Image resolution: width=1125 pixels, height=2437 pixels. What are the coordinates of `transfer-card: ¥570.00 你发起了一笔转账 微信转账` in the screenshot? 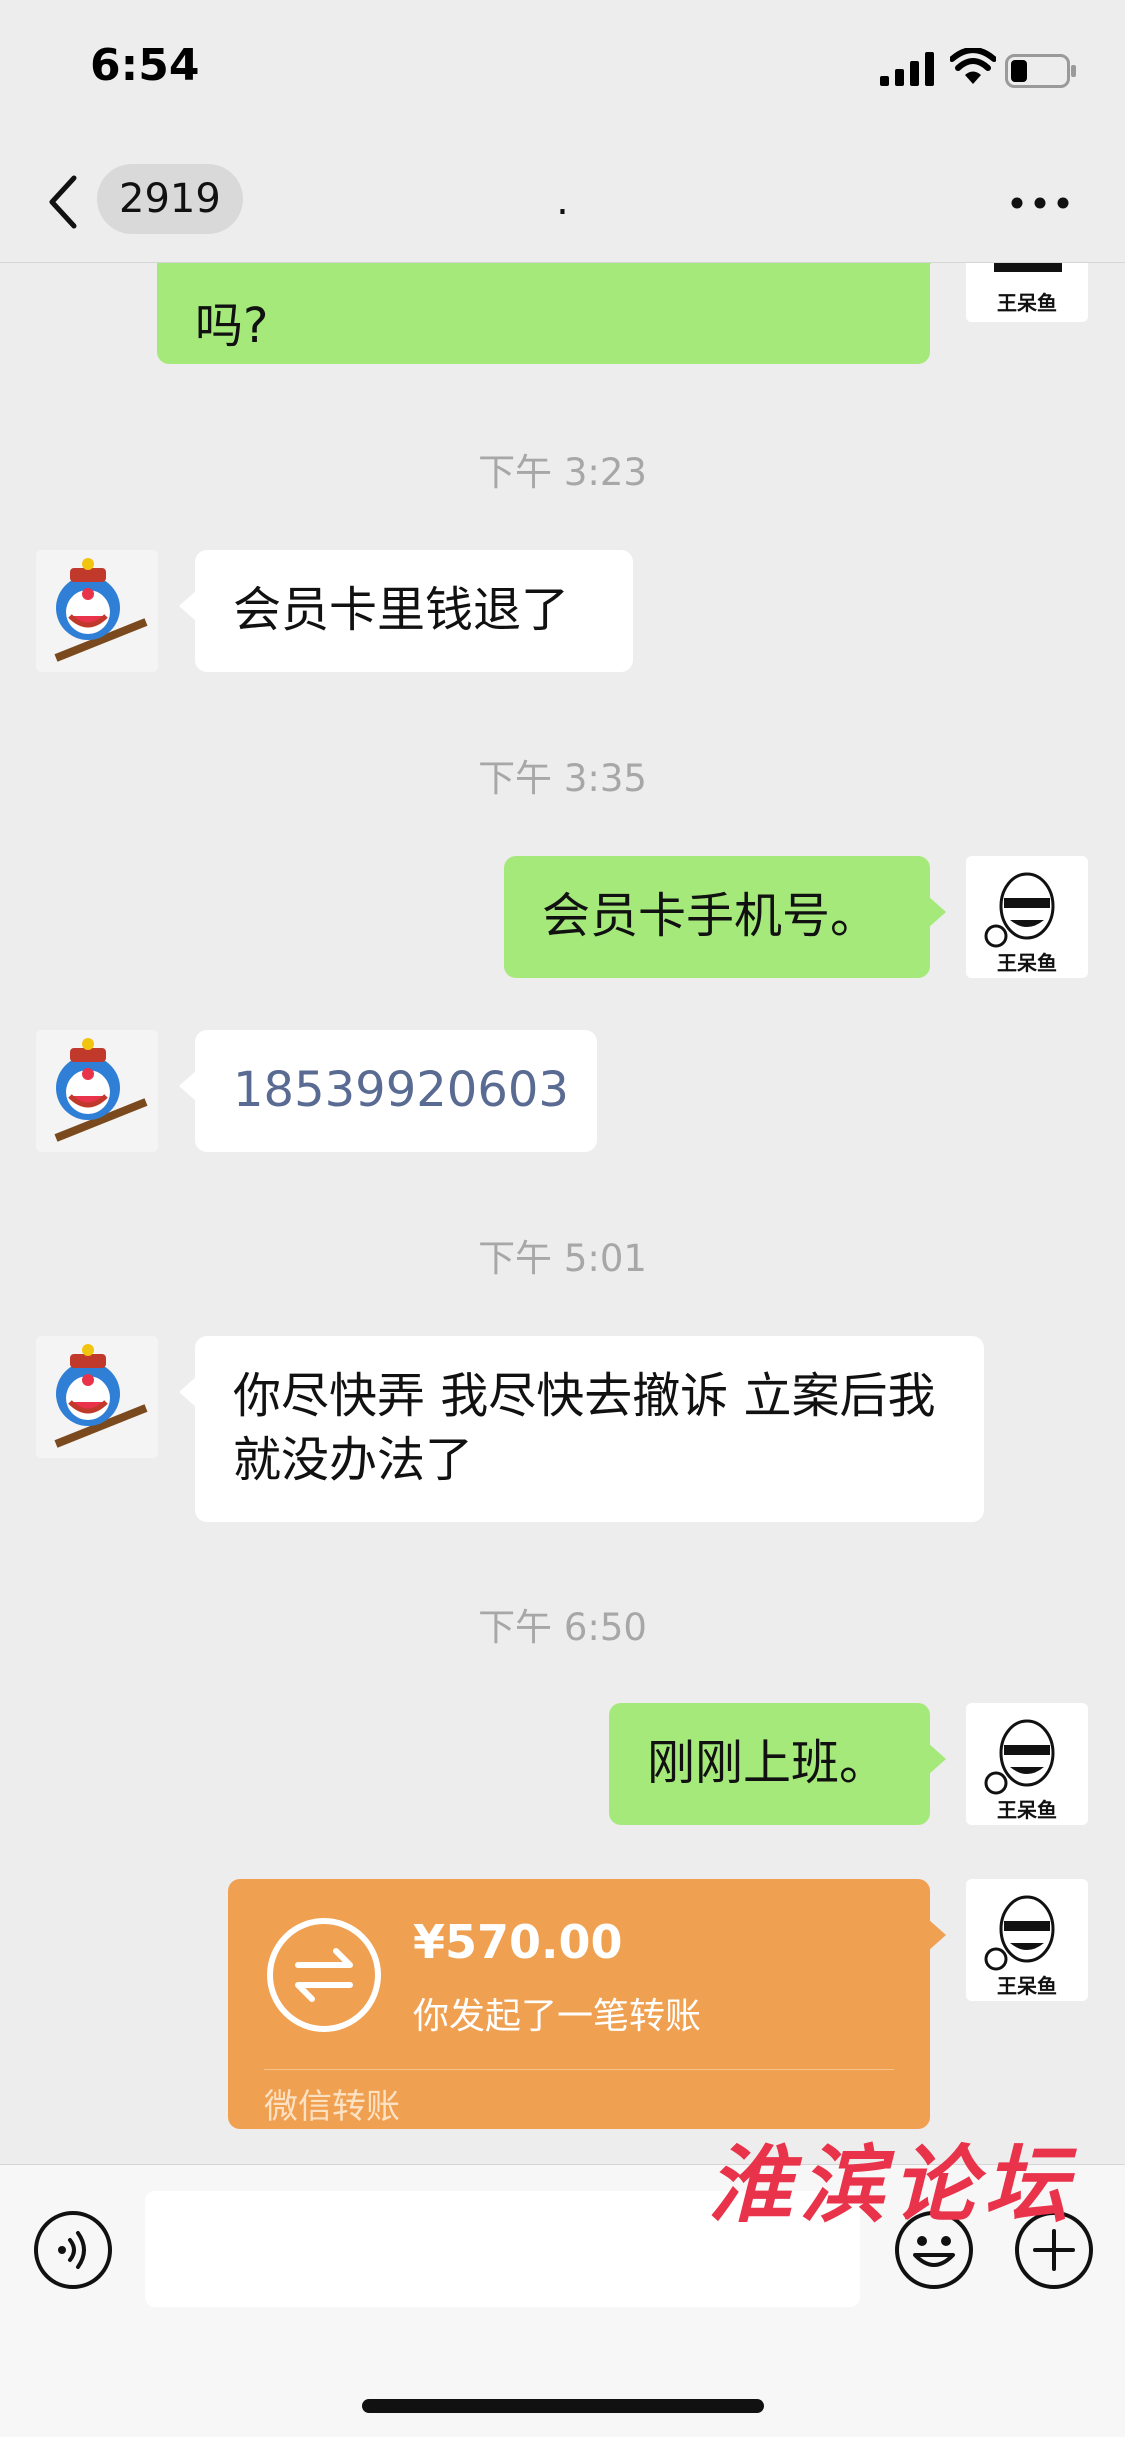 It's located at (587, 2004).